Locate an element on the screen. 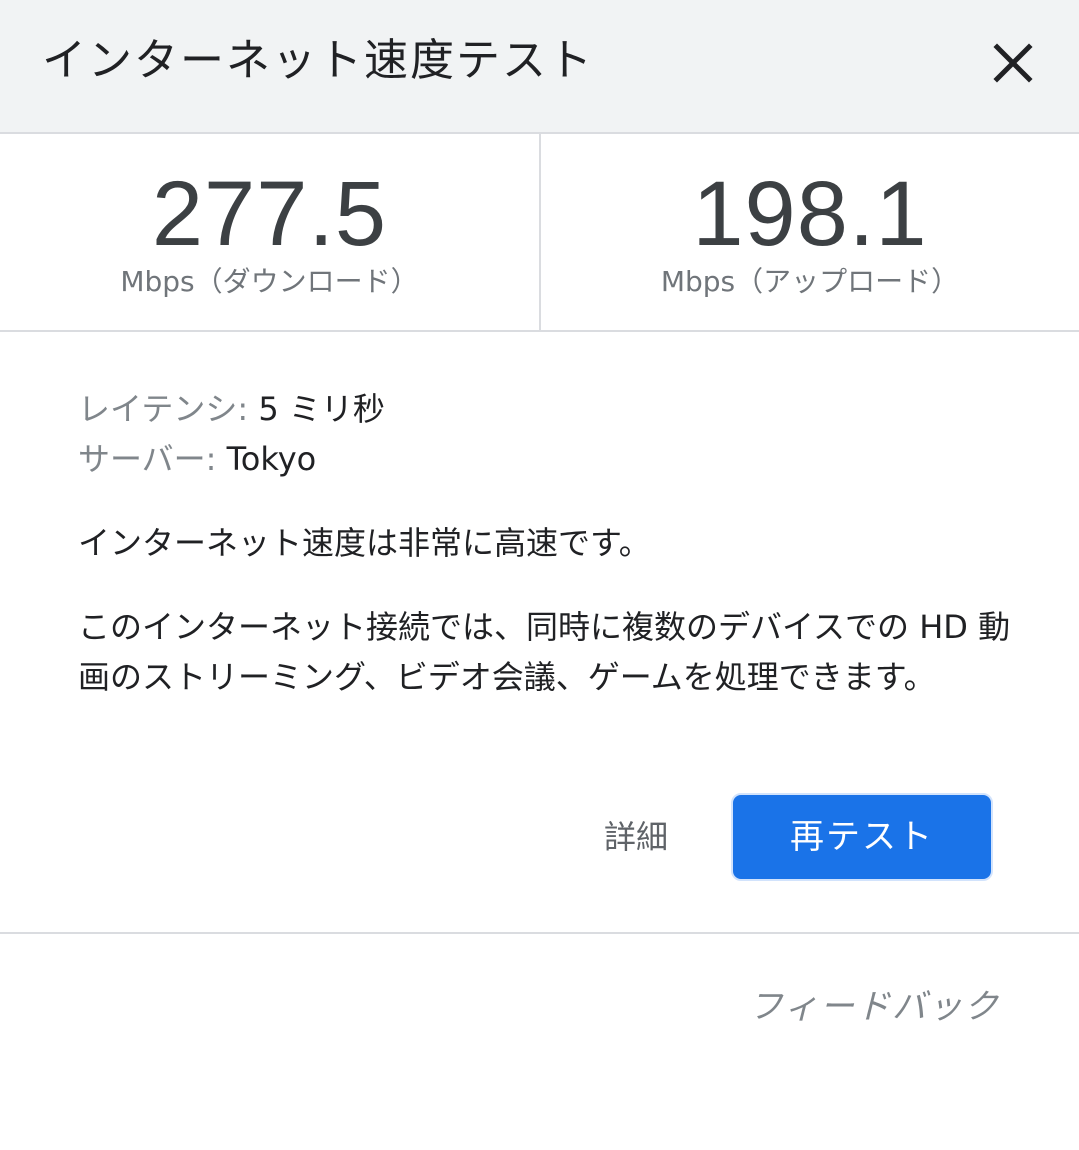  latency-label: レイテンシ: is located at coordinates (163, 409).